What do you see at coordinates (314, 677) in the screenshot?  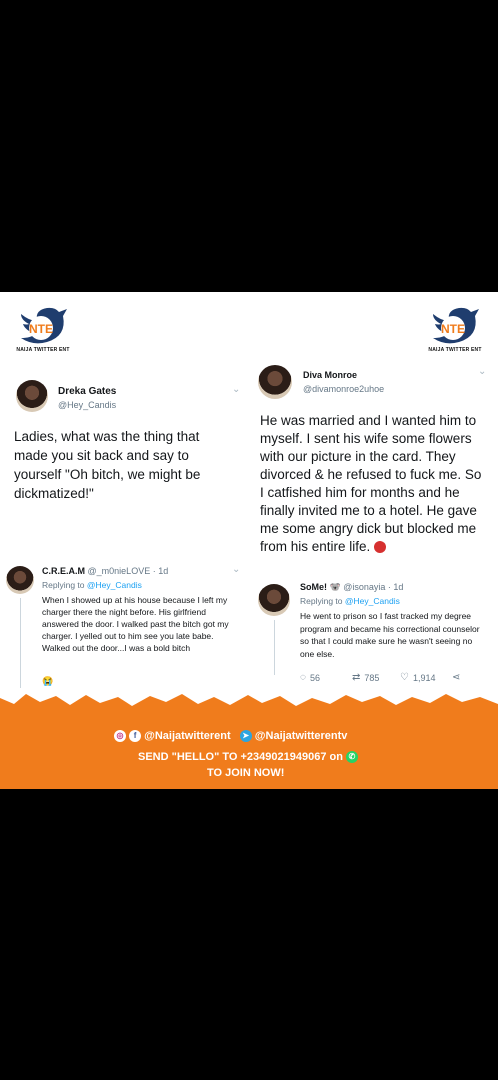 I see `reply-count-value: 56` at bounding box center [314, 677].